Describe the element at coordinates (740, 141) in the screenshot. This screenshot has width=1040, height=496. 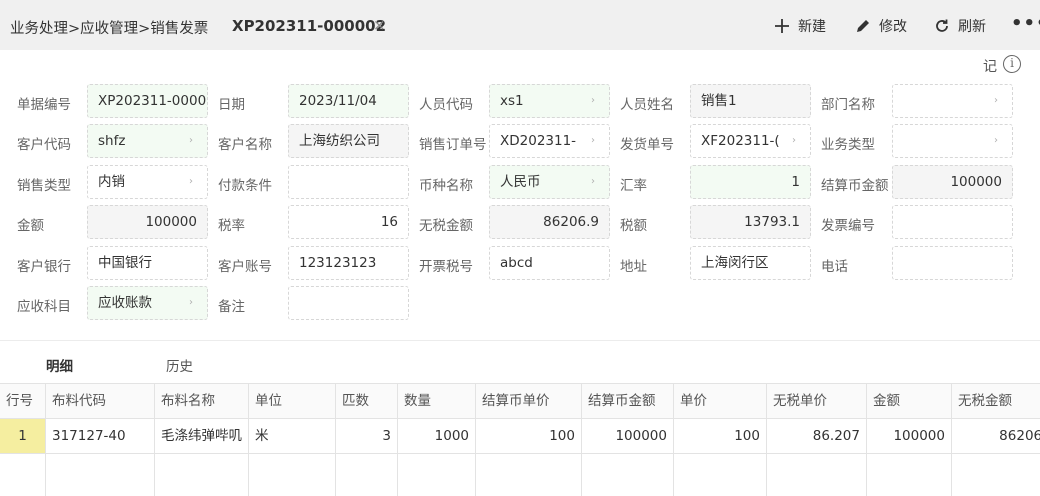
I see `shipment-value: XF202311-(` at that location.